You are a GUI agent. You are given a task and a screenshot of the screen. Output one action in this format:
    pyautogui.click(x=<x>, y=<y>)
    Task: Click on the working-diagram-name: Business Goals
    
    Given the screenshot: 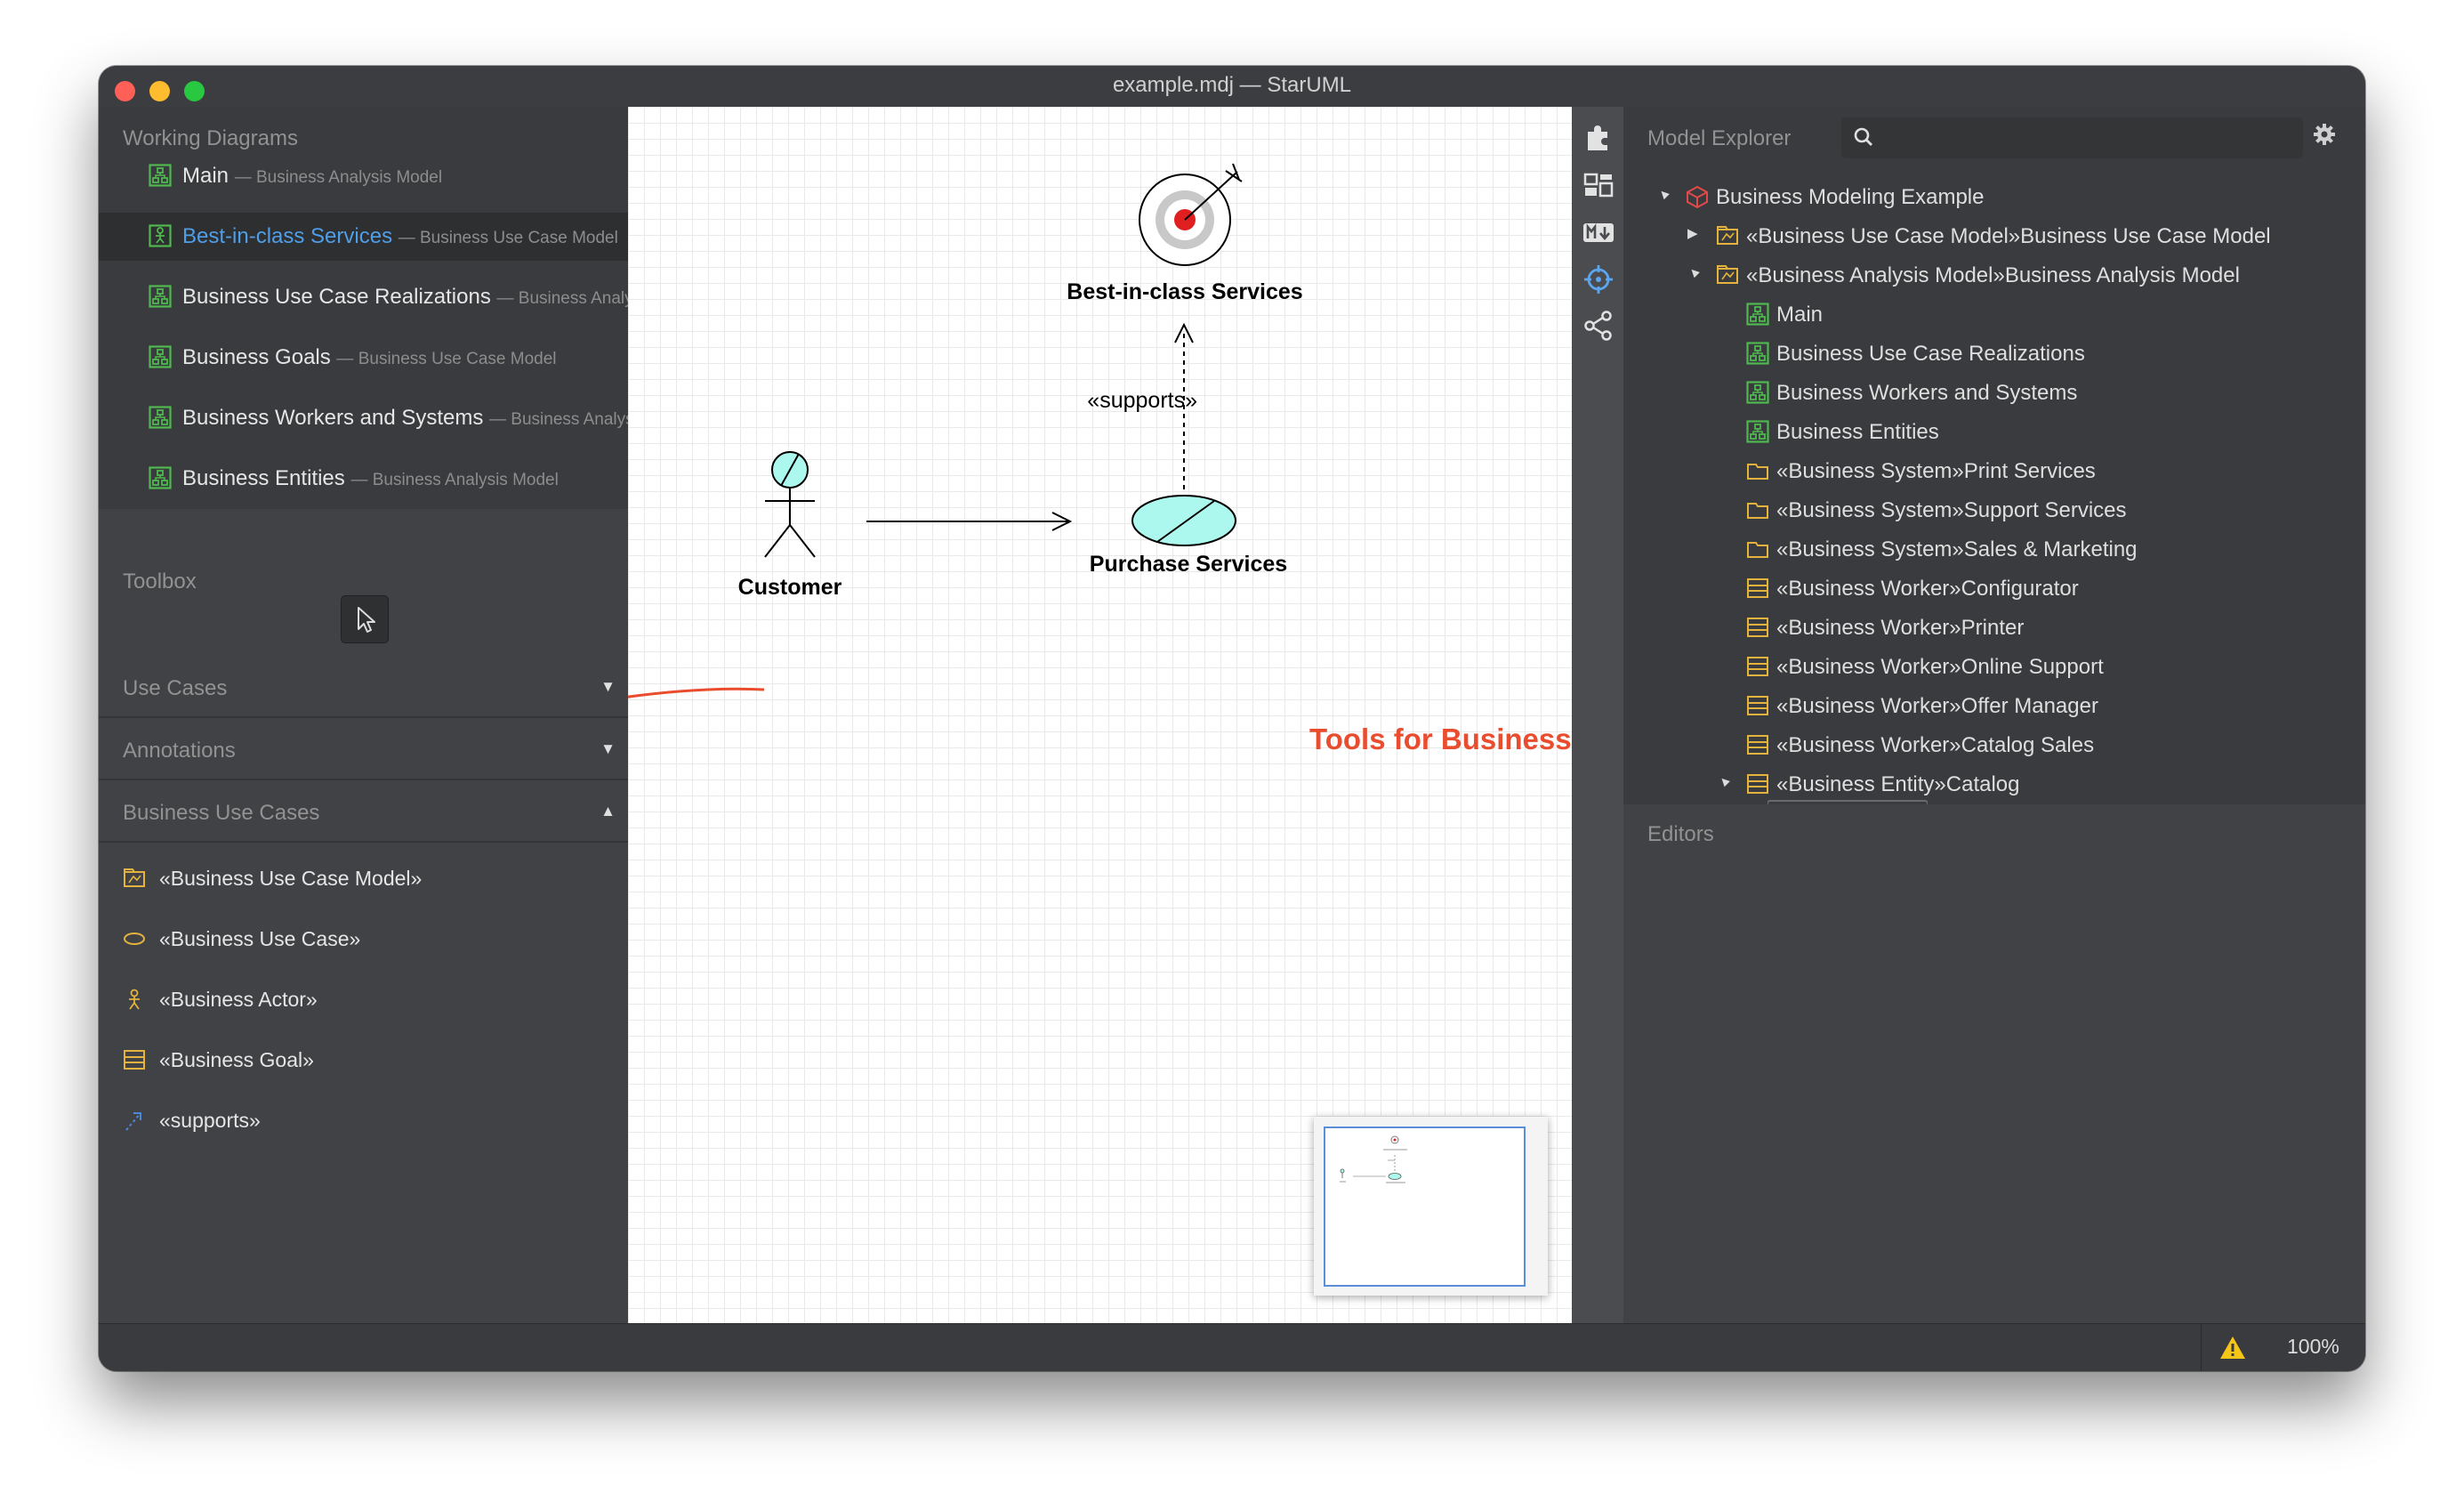 What is the action you would take?
    pyautogui.click(x=256, y=357)
    